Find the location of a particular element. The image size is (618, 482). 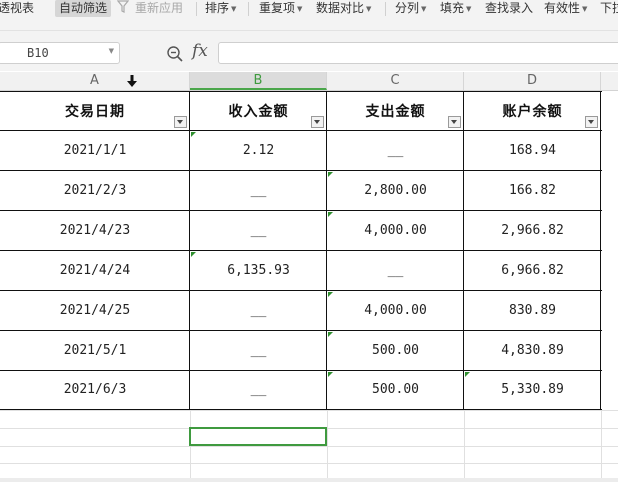

table-header-cell: 收入金额 is located at coordinates (258, 111).